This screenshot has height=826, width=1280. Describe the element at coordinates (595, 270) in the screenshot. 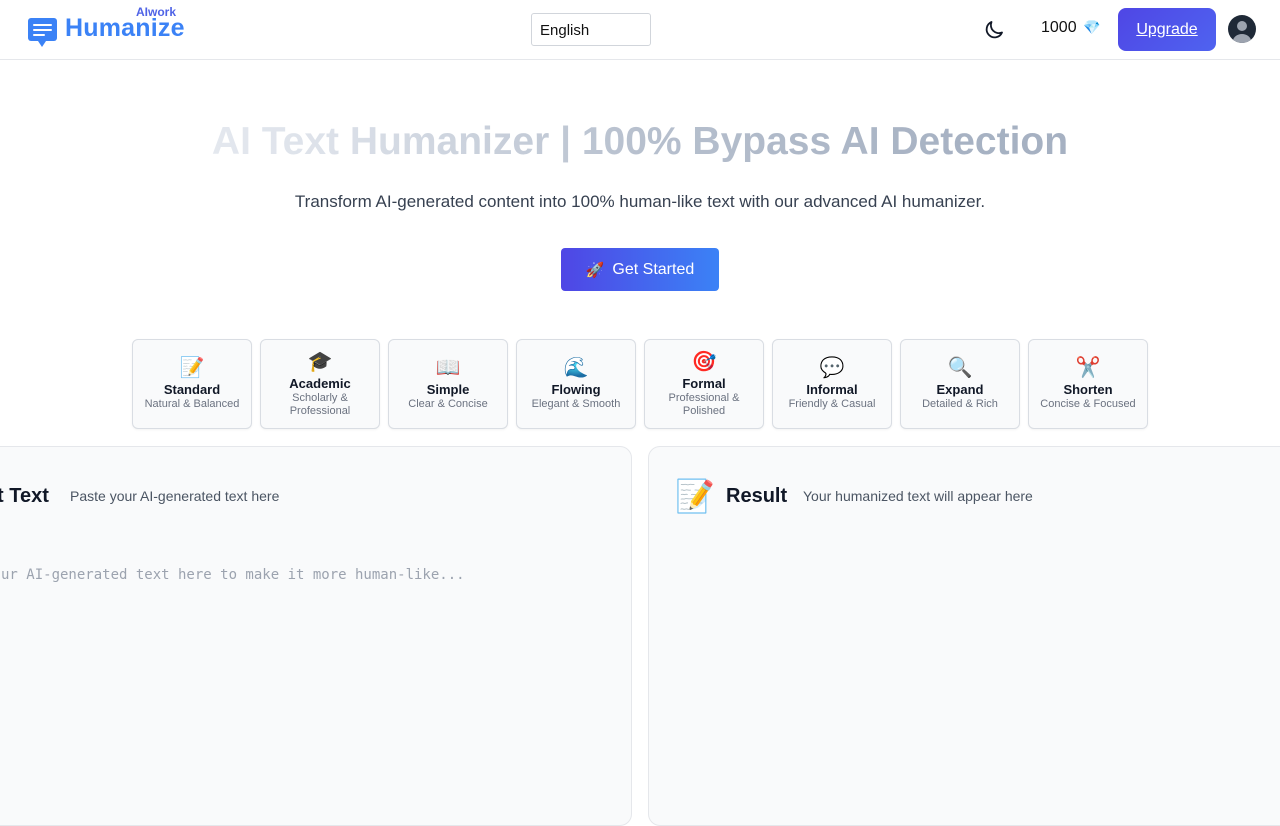

I see `rocket-icon: 🚀` at that location.